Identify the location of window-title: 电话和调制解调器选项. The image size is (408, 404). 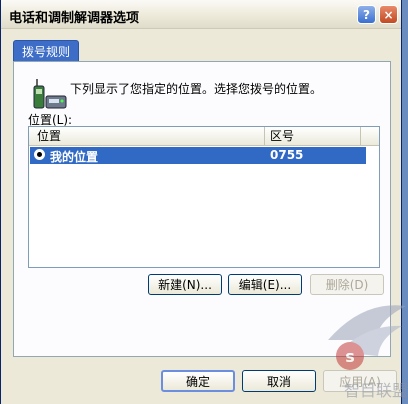
(74, 18).